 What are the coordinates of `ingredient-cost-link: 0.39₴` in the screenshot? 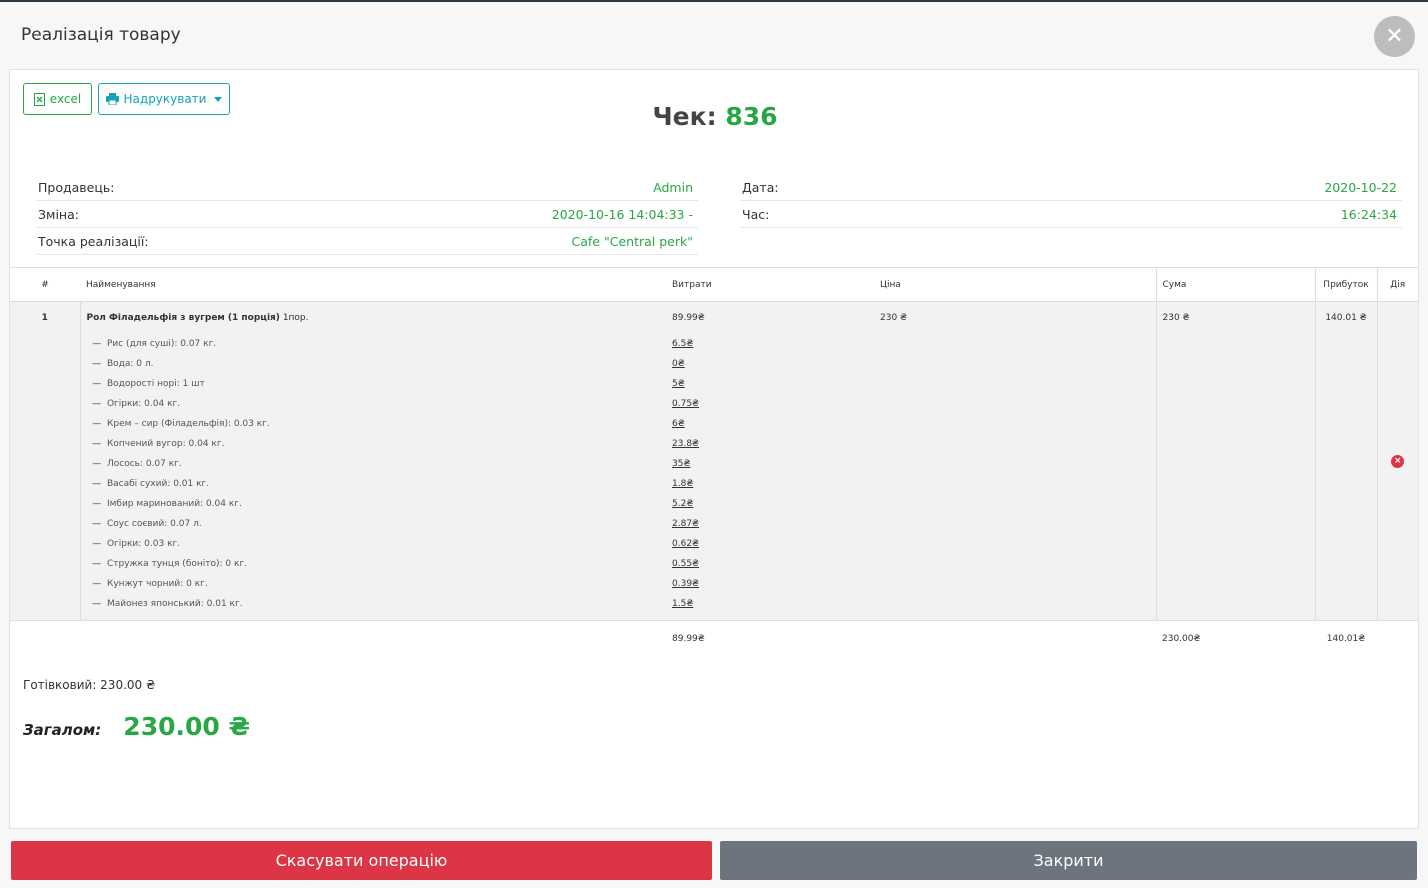 It's located at (770, 584).